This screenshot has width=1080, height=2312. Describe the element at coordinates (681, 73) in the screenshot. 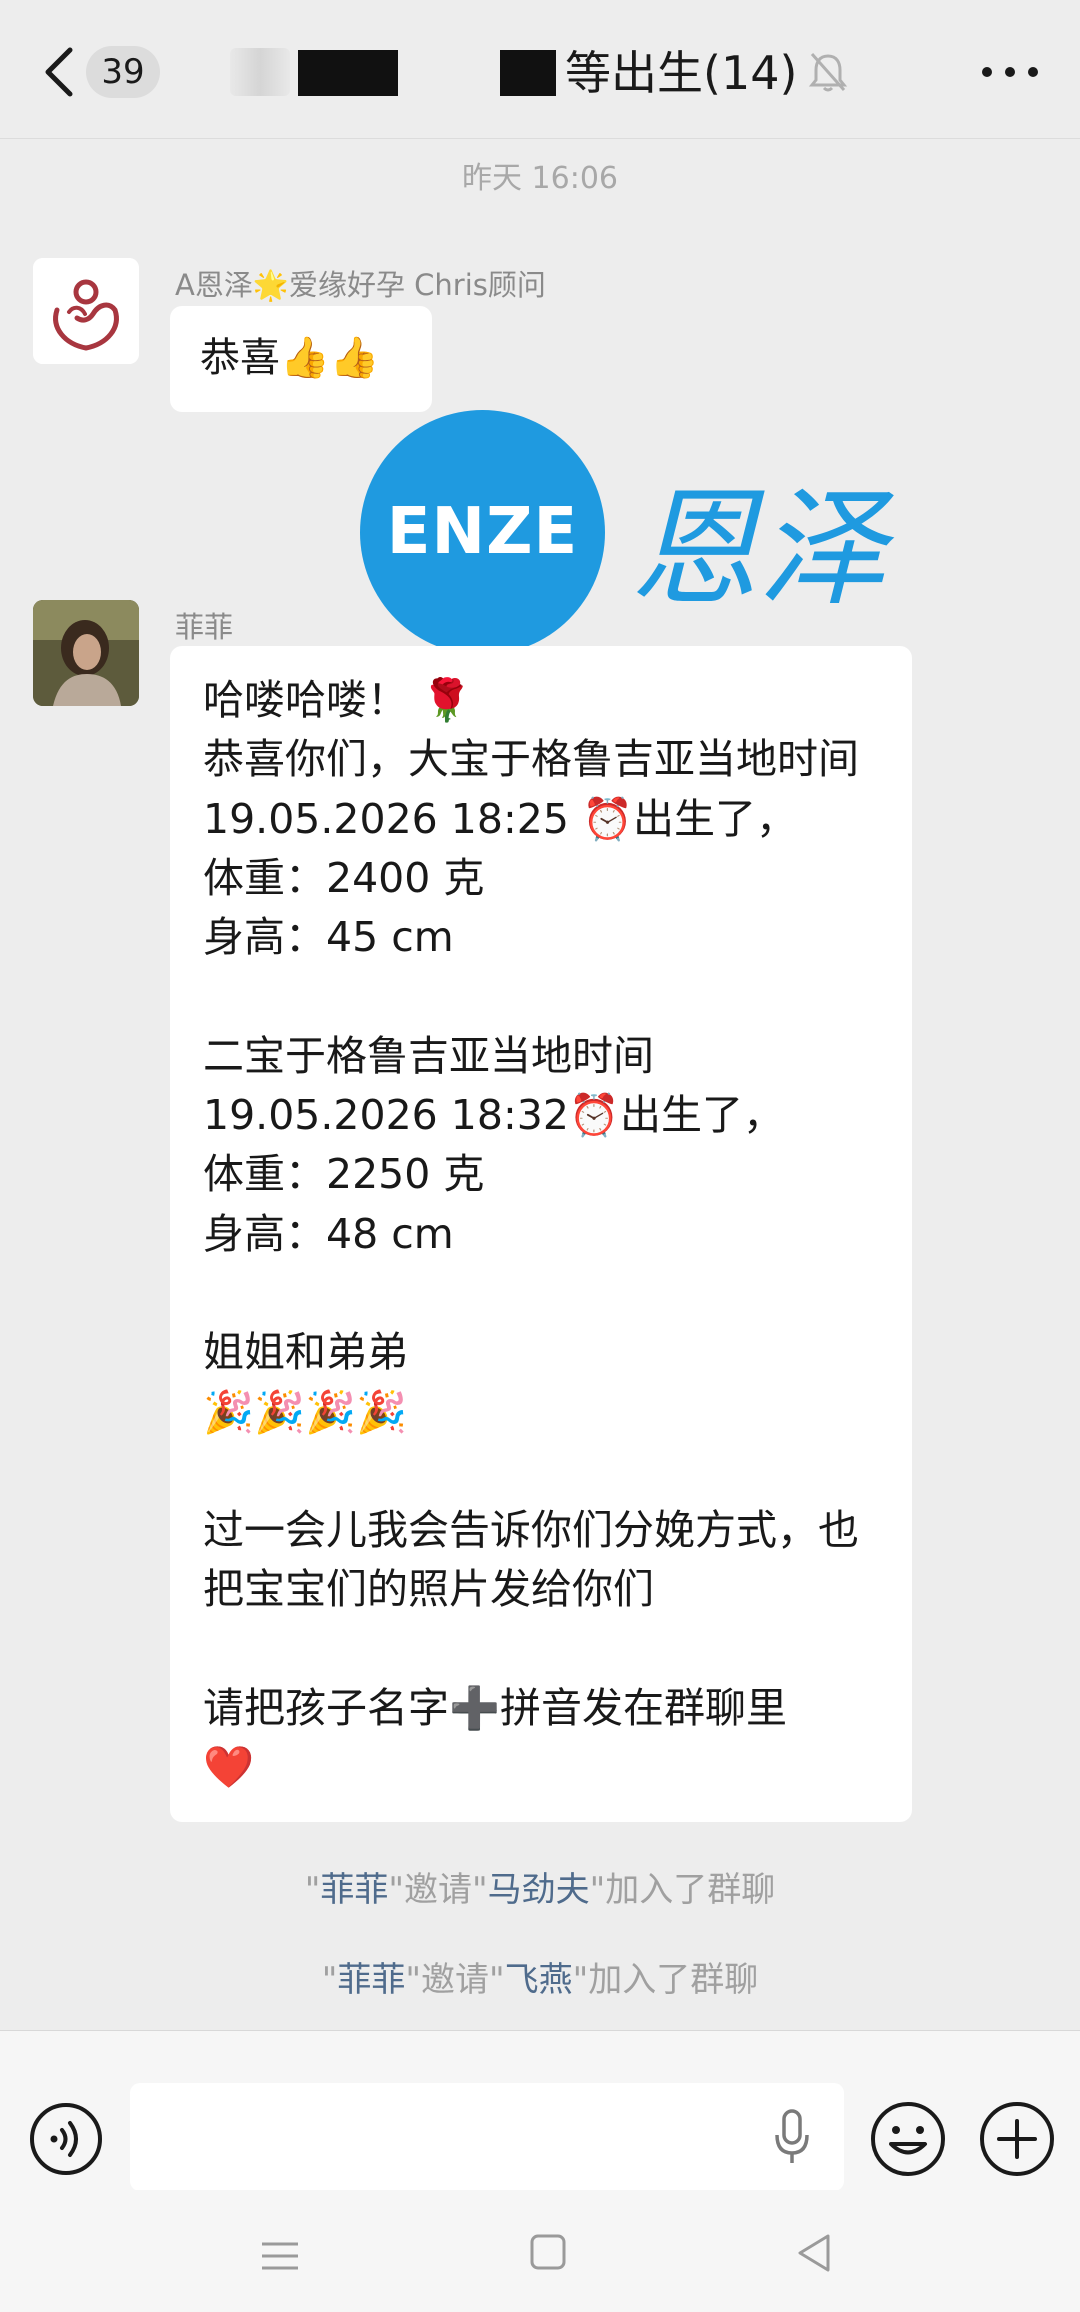

I see `chat-title: 等出生(14)` at that location.